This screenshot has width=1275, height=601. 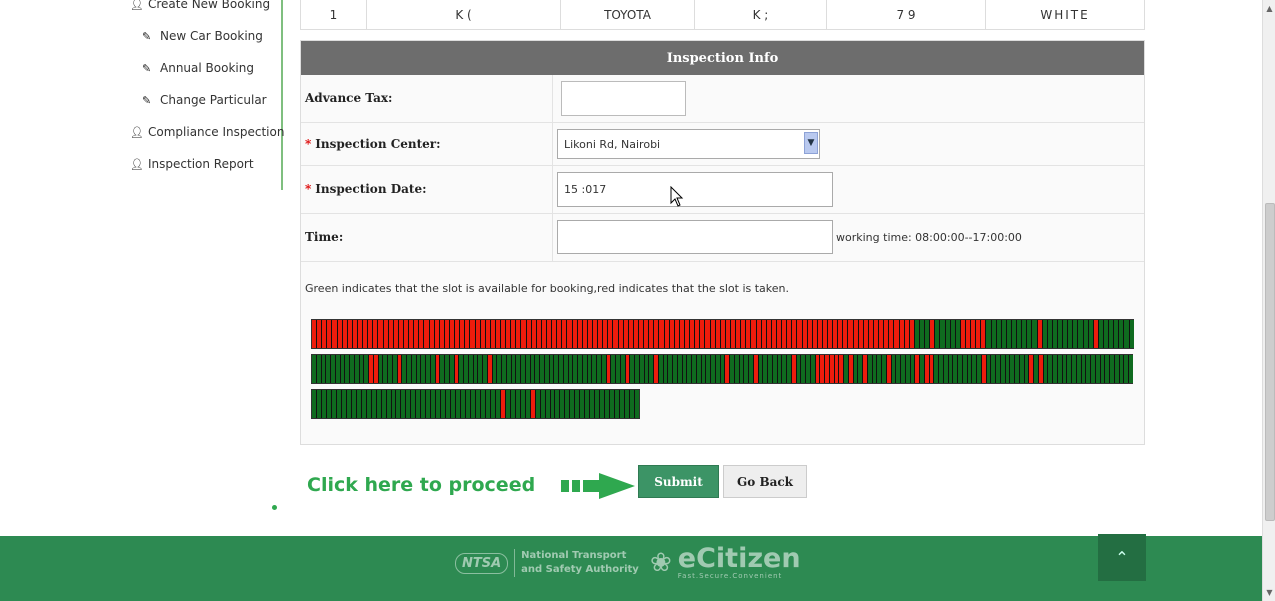 What do you see at coordinates (1269, 592) in the screenshot?
I see `scroll-down-icon: ▼` at bounding box center [1269, 592].